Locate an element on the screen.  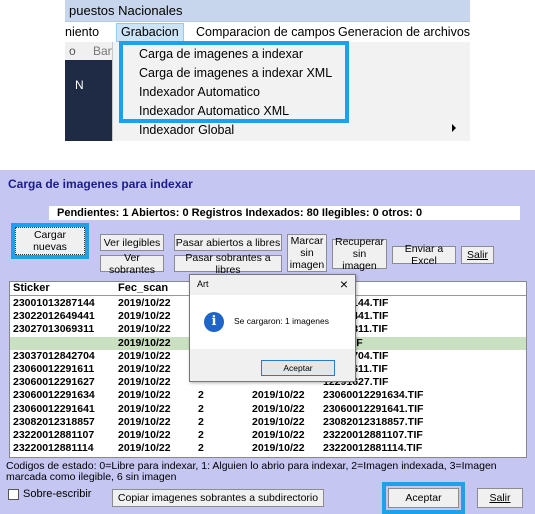
message-box: Art × i Se cargaron: 1 imagenes Aceptar is located at coordinates (272, 328).